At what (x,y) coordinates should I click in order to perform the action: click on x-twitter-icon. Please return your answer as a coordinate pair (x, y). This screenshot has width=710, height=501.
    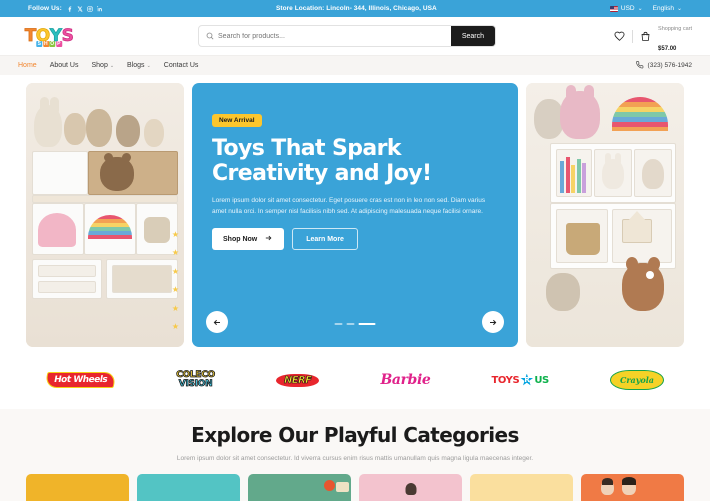
    Looking at the image, I should click on (80, 9).